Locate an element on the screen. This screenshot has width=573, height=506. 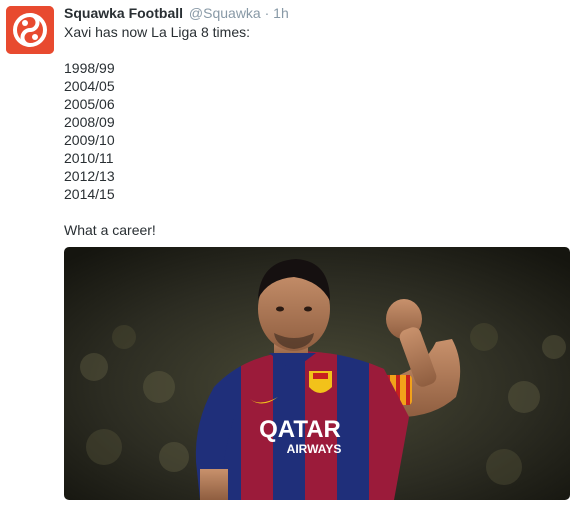
tweet-closing: What a career! is located at coordinates (110, 230).